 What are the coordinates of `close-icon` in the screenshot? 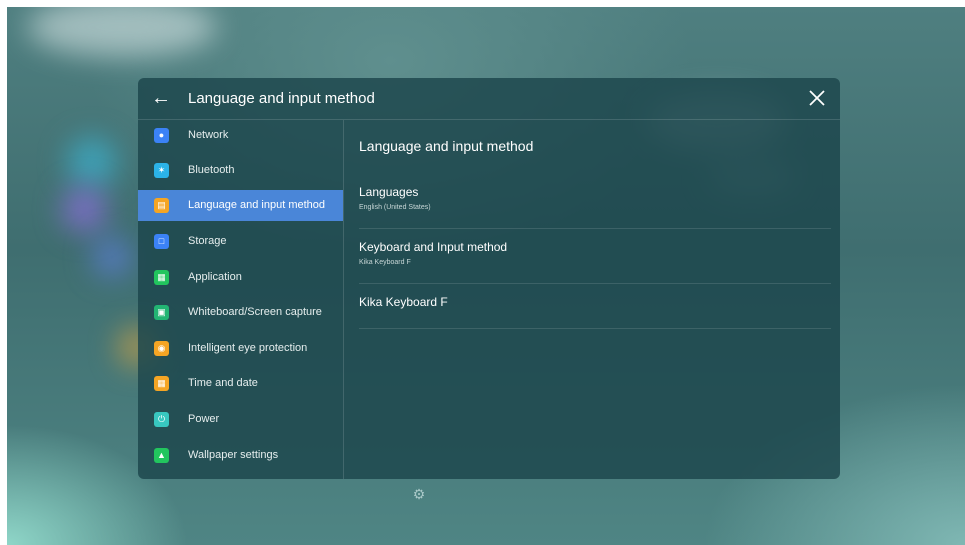 It's located at (817, 98).